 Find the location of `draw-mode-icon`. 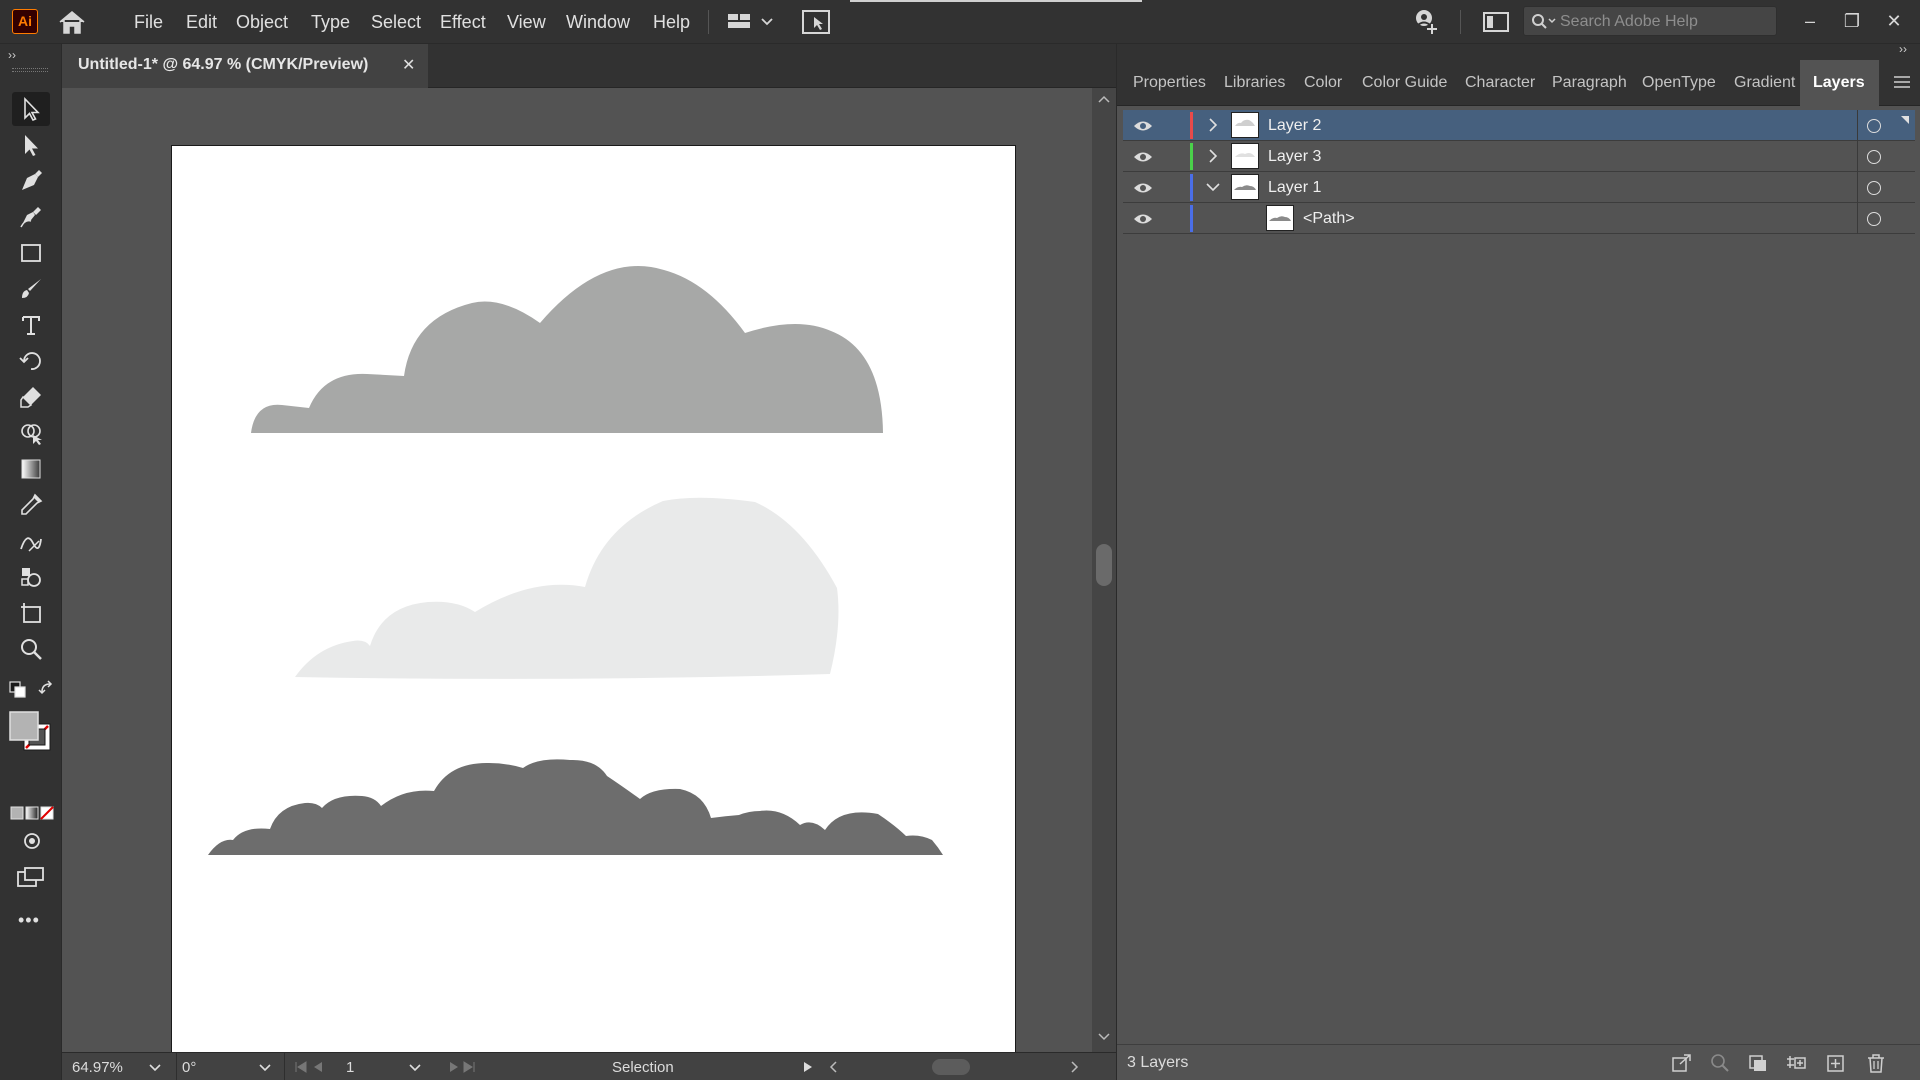

draw-mode-icon is located at coordinates (32, 841).